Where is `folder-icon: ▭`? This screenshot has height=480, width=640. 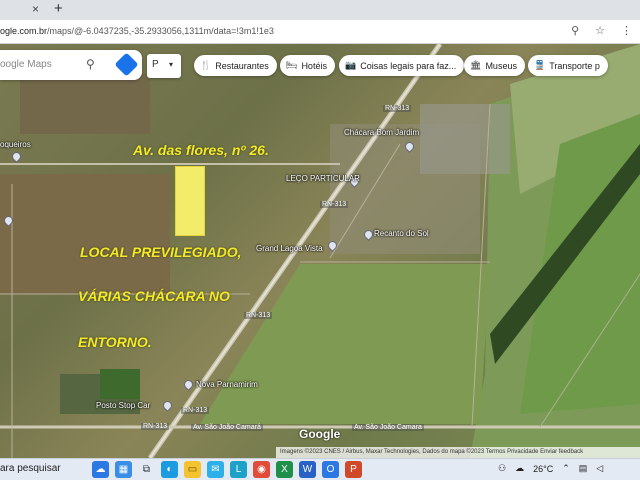 folder-icon: ▭ is located at coordinates (192, 469).